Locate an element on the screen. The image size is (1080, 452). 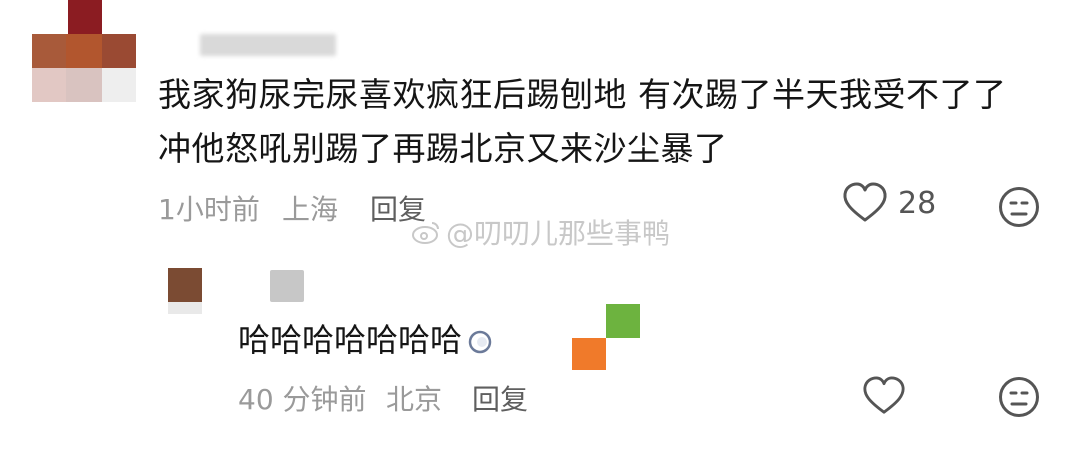
reply-body: 哈哈哈哈哈哈哈 is located at coordinates (365, 340).